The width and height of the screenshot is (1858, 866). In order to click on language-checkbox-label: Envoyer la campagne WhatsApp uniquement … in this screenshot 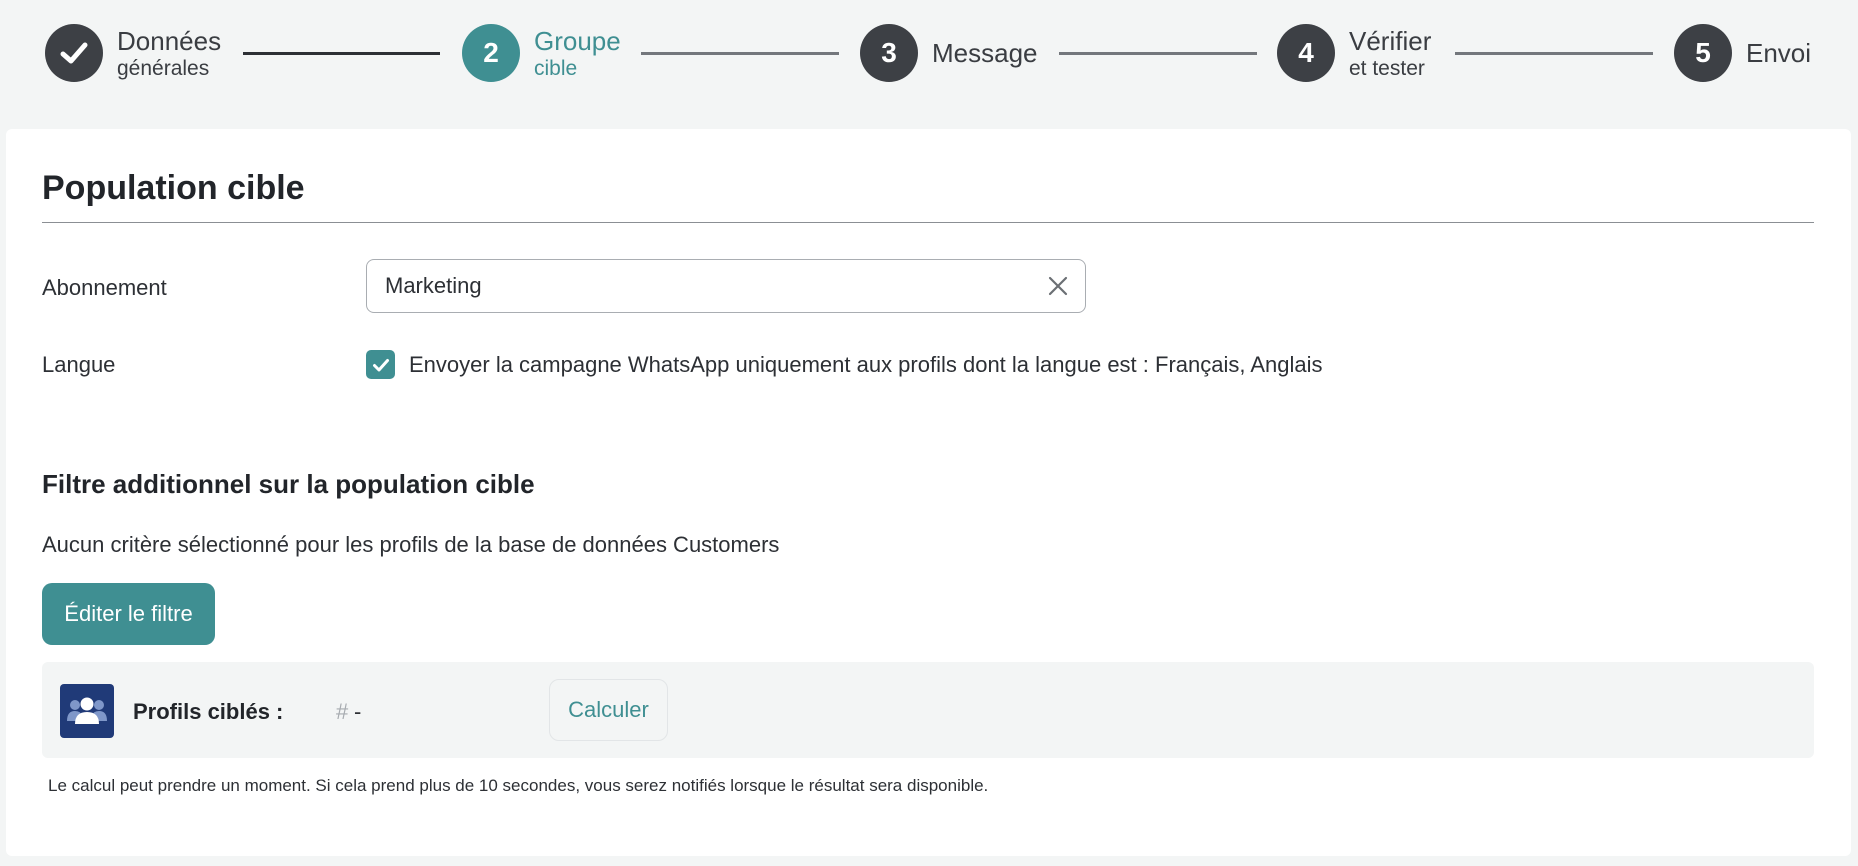, I will do `click(866, 365)`.